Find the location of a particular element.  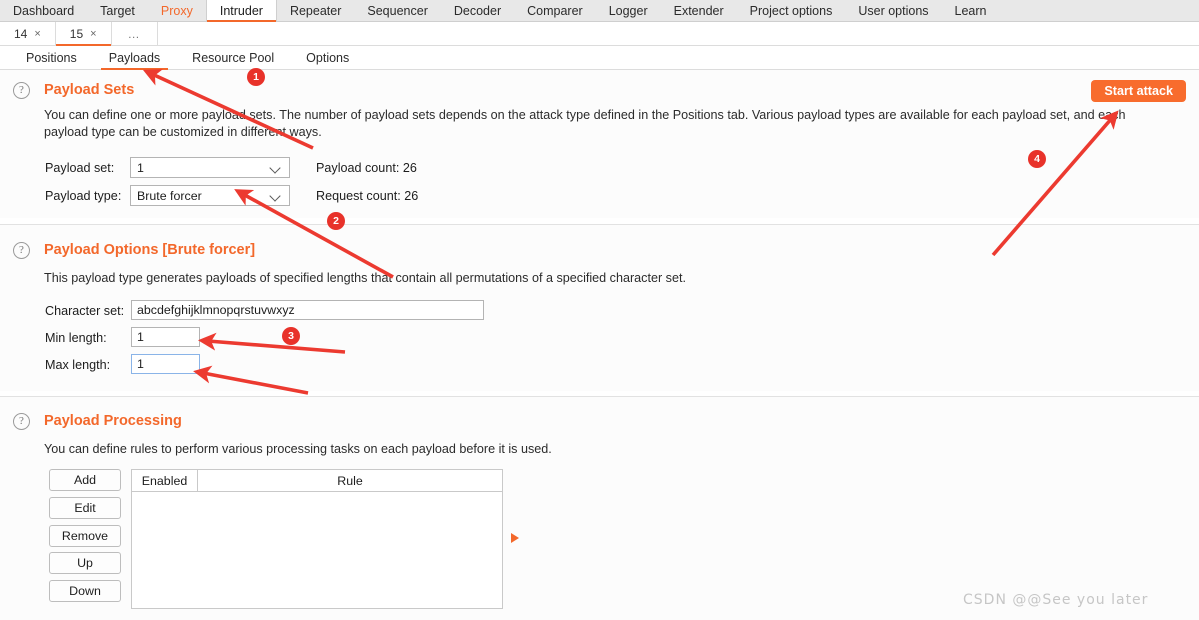

main-tab-label: User options is located at coordinates (893, 11).